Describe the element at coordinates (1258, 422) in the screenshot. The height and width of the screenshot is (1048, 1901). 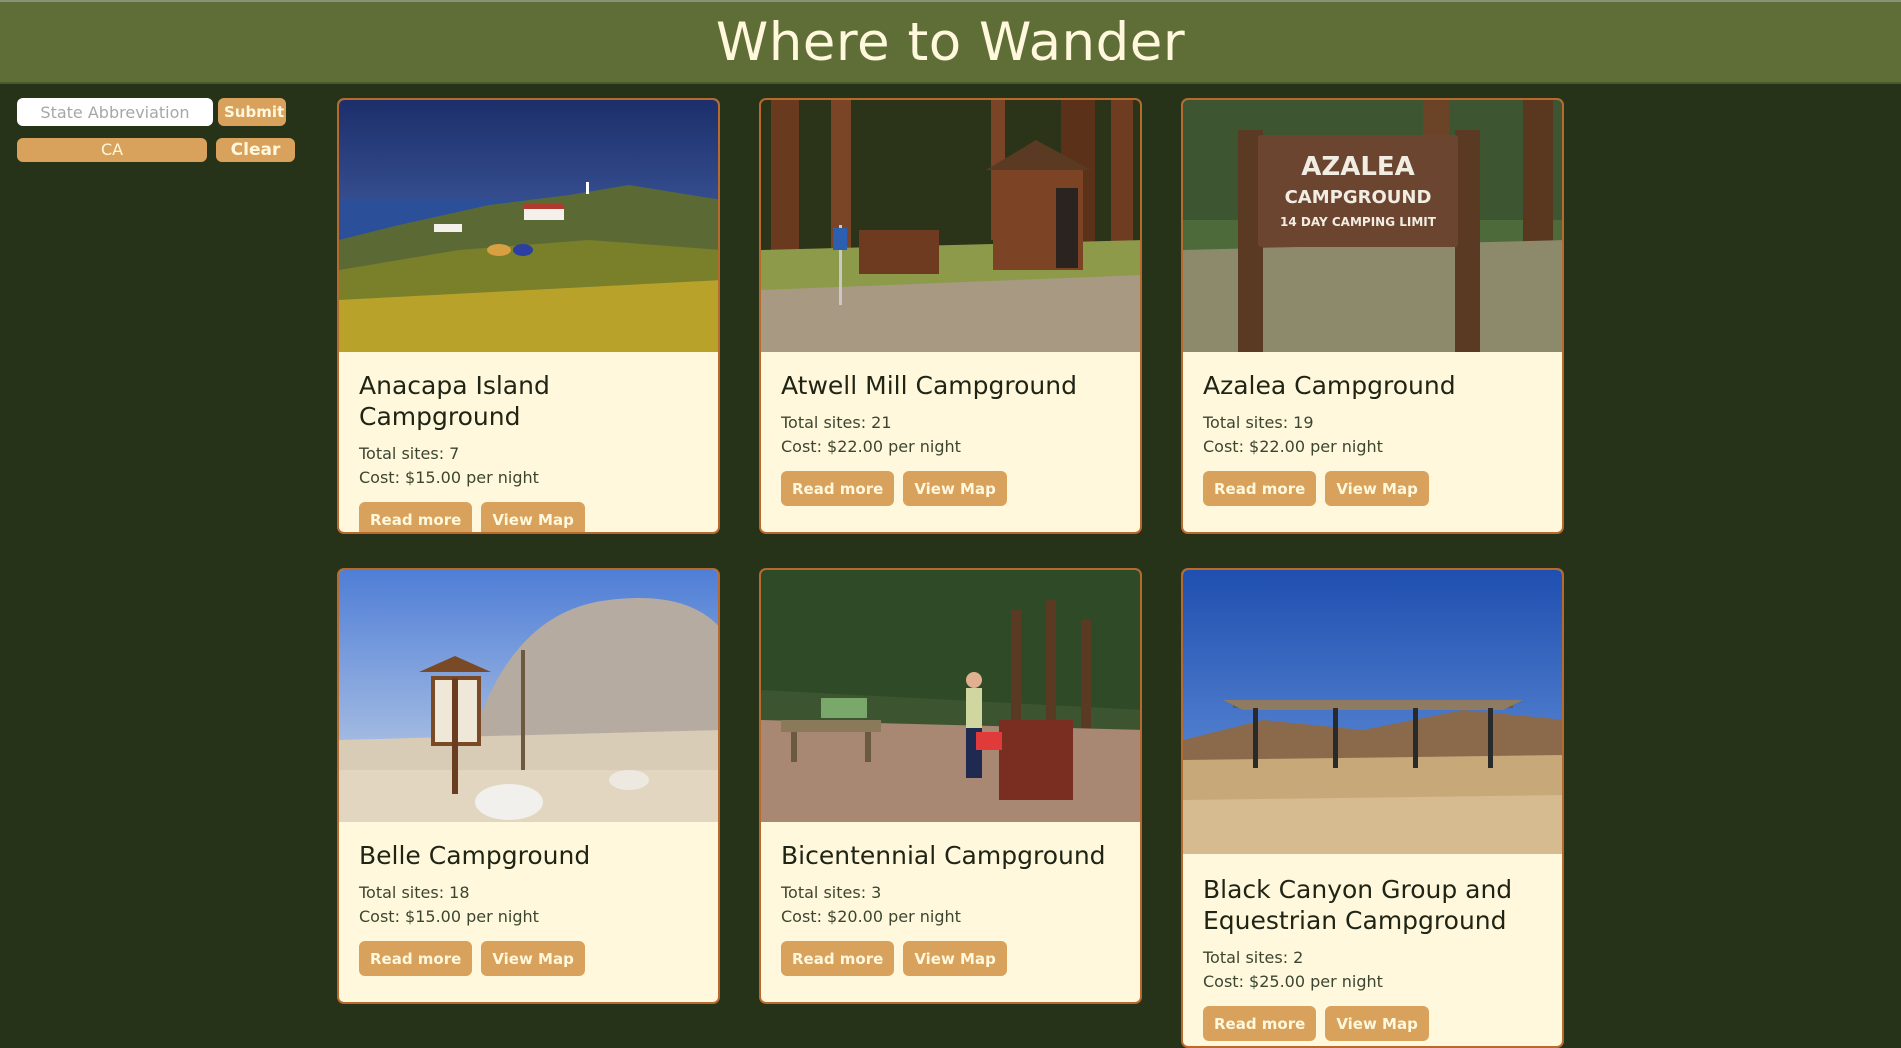
I see `total-sites: Total sites: 19` at that location.